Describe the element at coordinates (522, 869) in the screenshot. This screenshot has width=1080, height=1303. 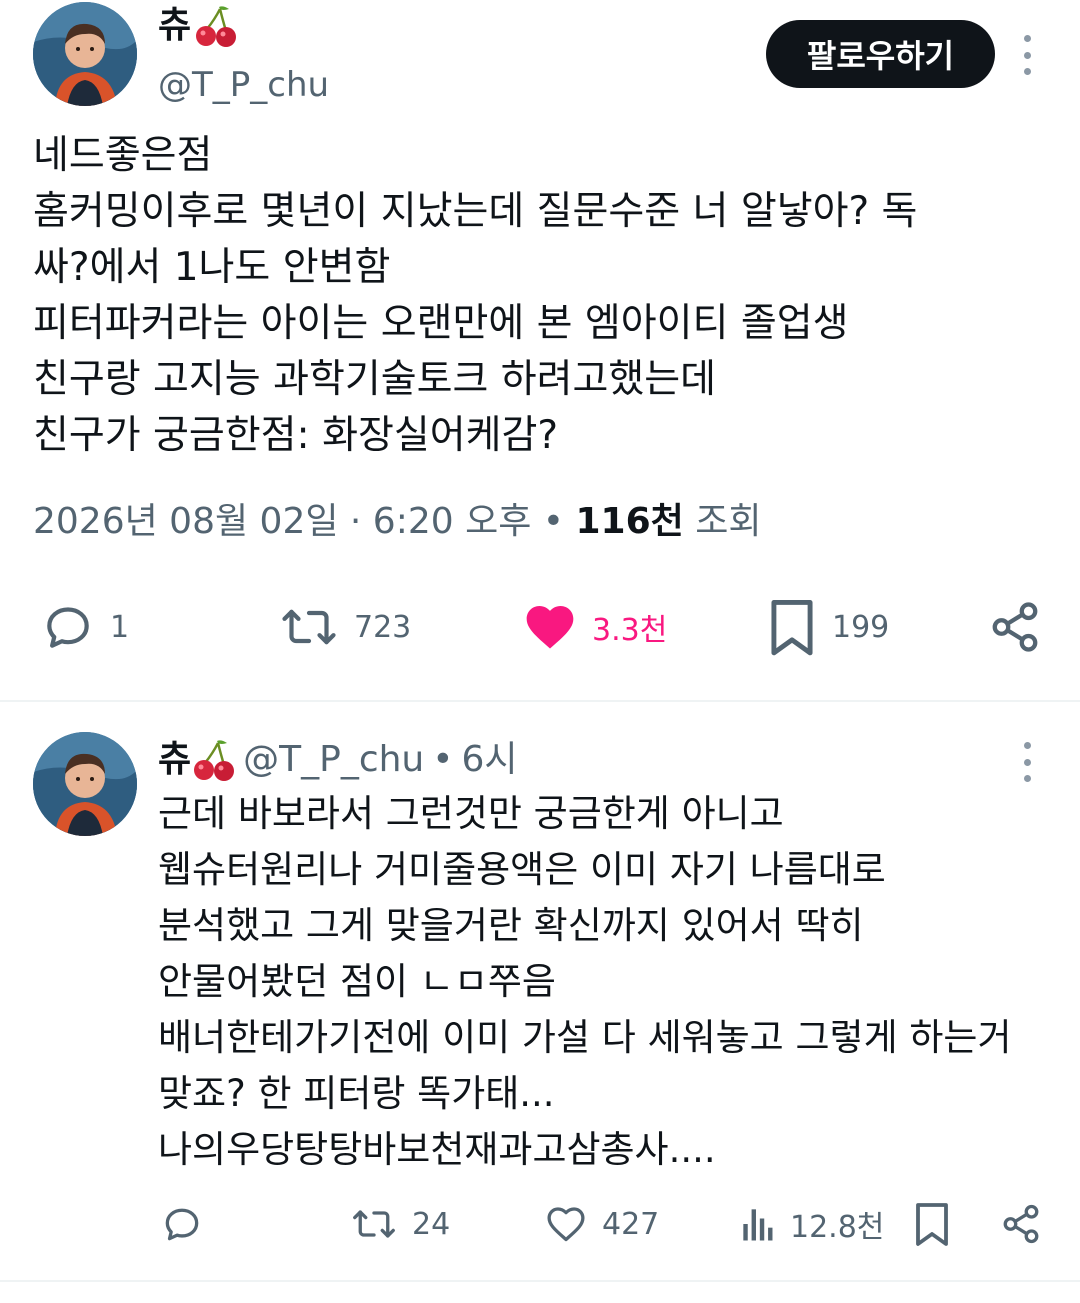
I see `reply-text-line: 웹슈터원리나 거미줄용액은 이미 자기 나름대로` at that location.